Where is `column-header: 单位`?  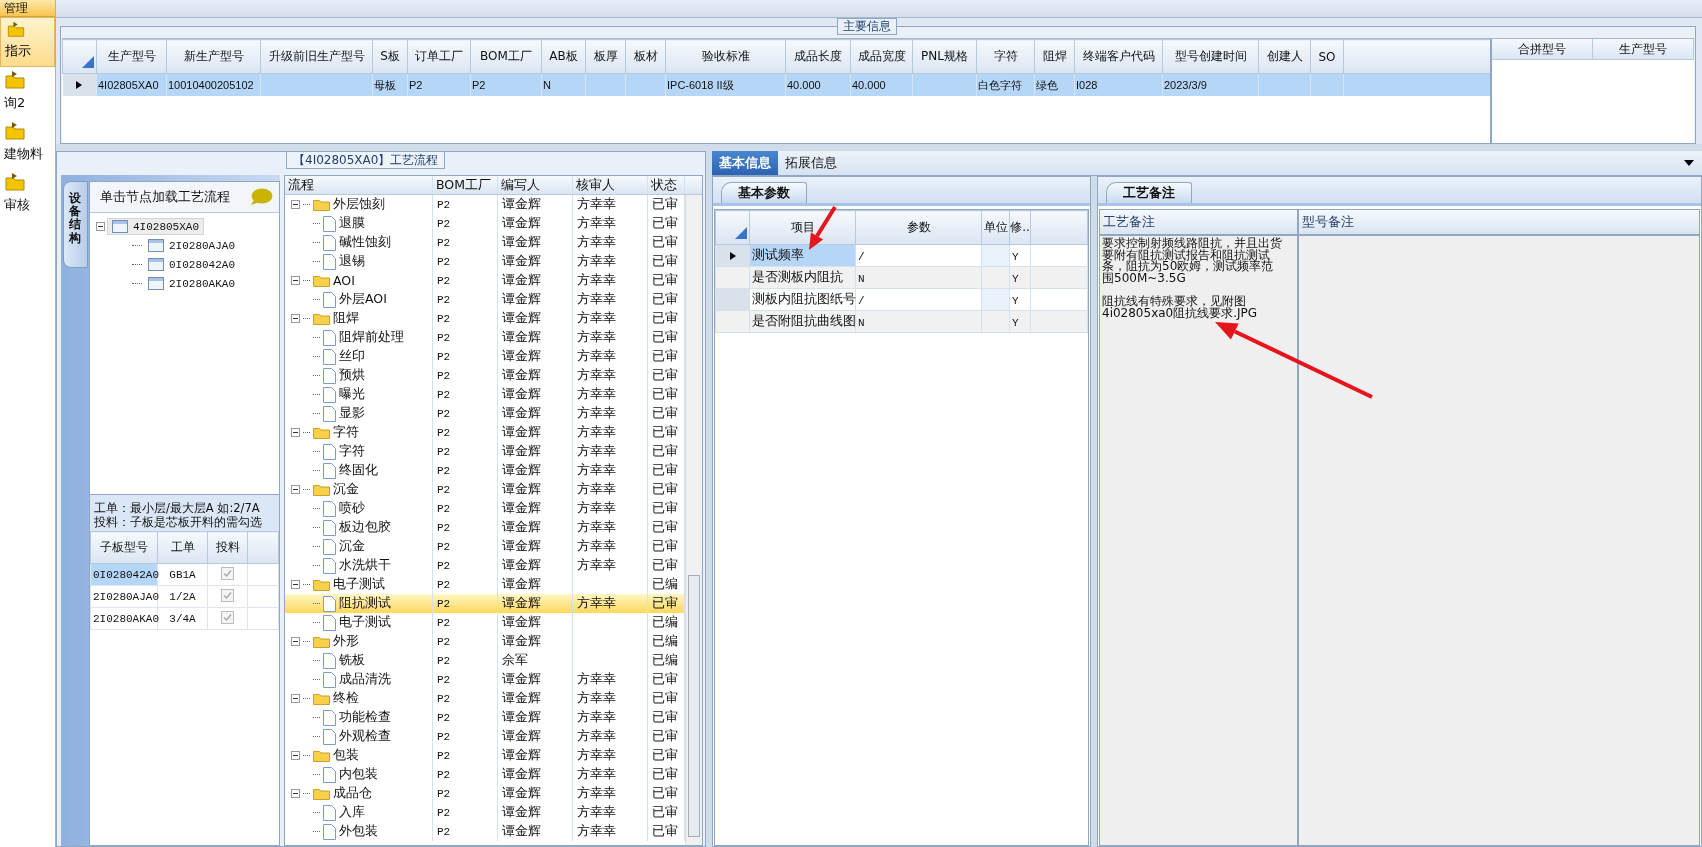 column-header: 单位 is located at coordinates (995, 227).